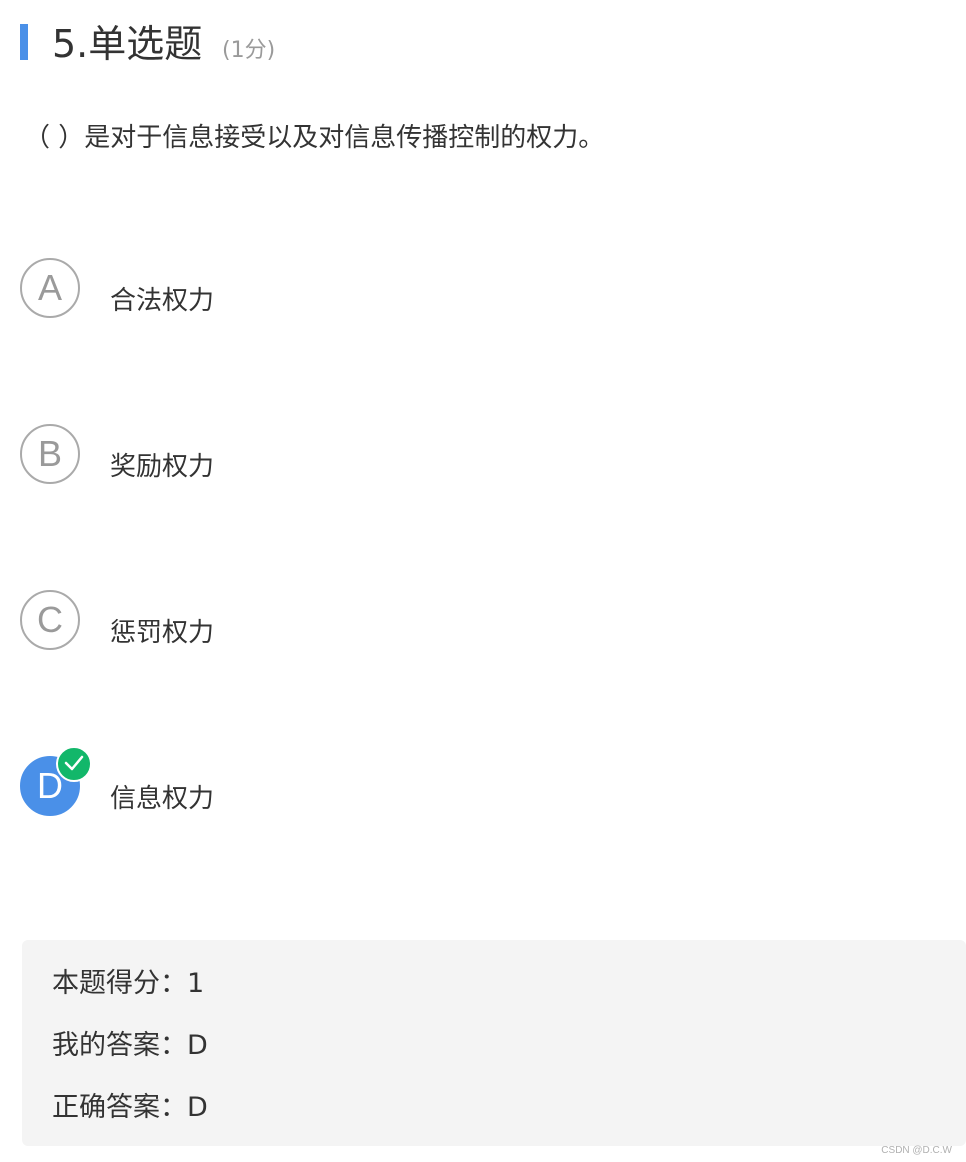 This screenshot has height=1162, width=966. Describe the element at coordinates (74, 764) in the screenshot. I see `correct-check-icon` at that location.